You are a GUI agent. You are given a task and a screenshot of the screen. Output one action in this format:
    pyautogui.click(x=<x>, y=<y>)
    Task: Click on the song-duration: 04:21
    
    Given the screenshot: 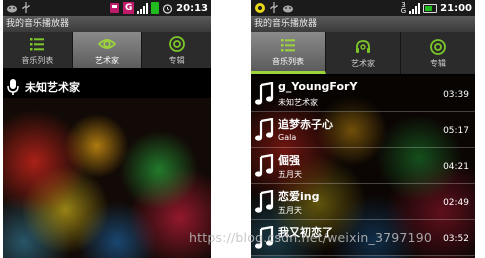 What is the action you would take?
    pyautogui.click(x=456, y=167)
    